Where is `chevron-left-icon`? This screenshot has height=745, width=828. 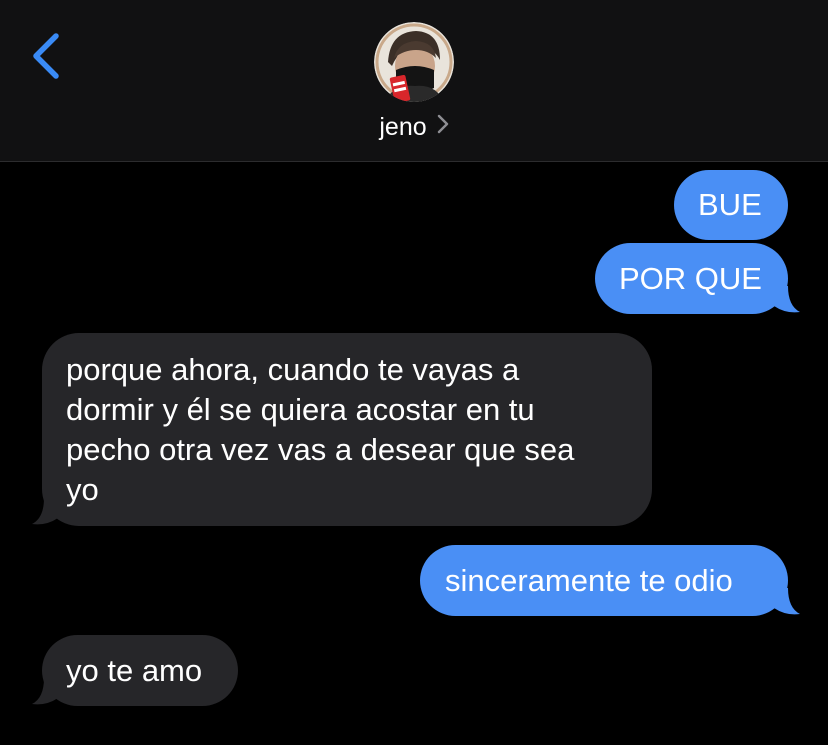
chevron-left-icon is located at coordinates (46, 56).